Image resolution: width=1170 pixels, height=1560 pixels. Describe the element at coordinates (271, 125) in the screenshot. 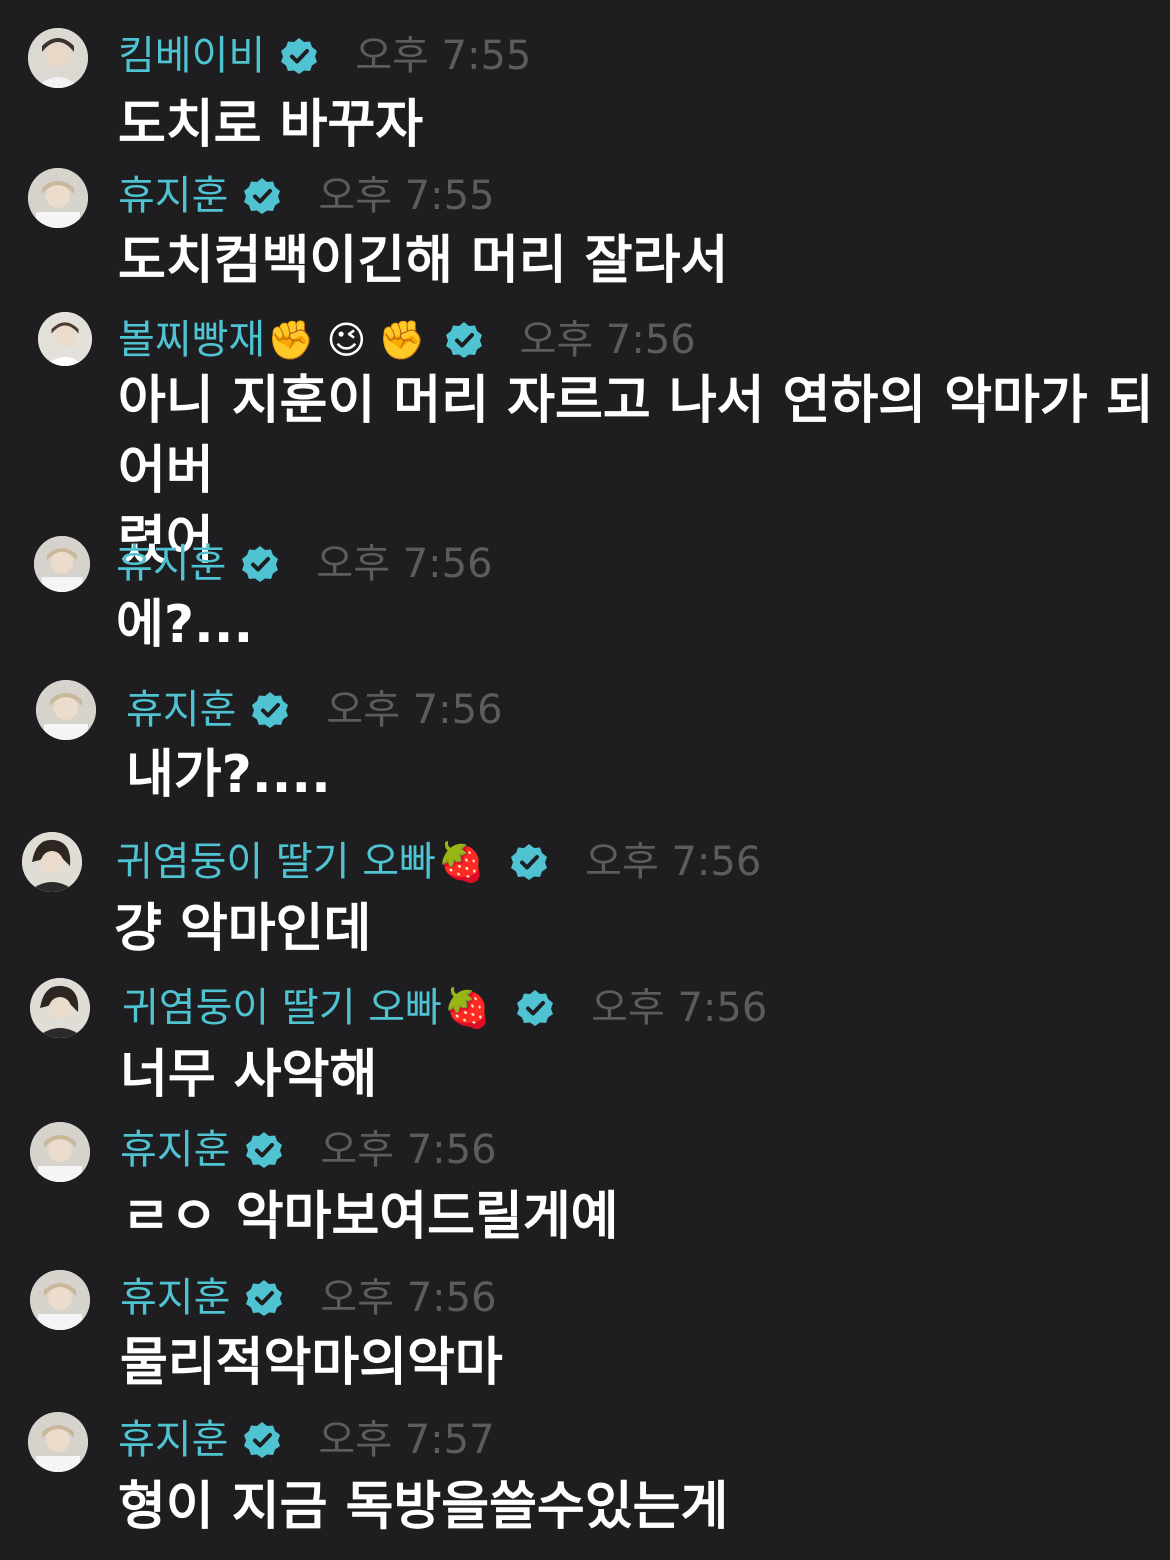

I see `message-text: 도치로 바꾸자` at that location.